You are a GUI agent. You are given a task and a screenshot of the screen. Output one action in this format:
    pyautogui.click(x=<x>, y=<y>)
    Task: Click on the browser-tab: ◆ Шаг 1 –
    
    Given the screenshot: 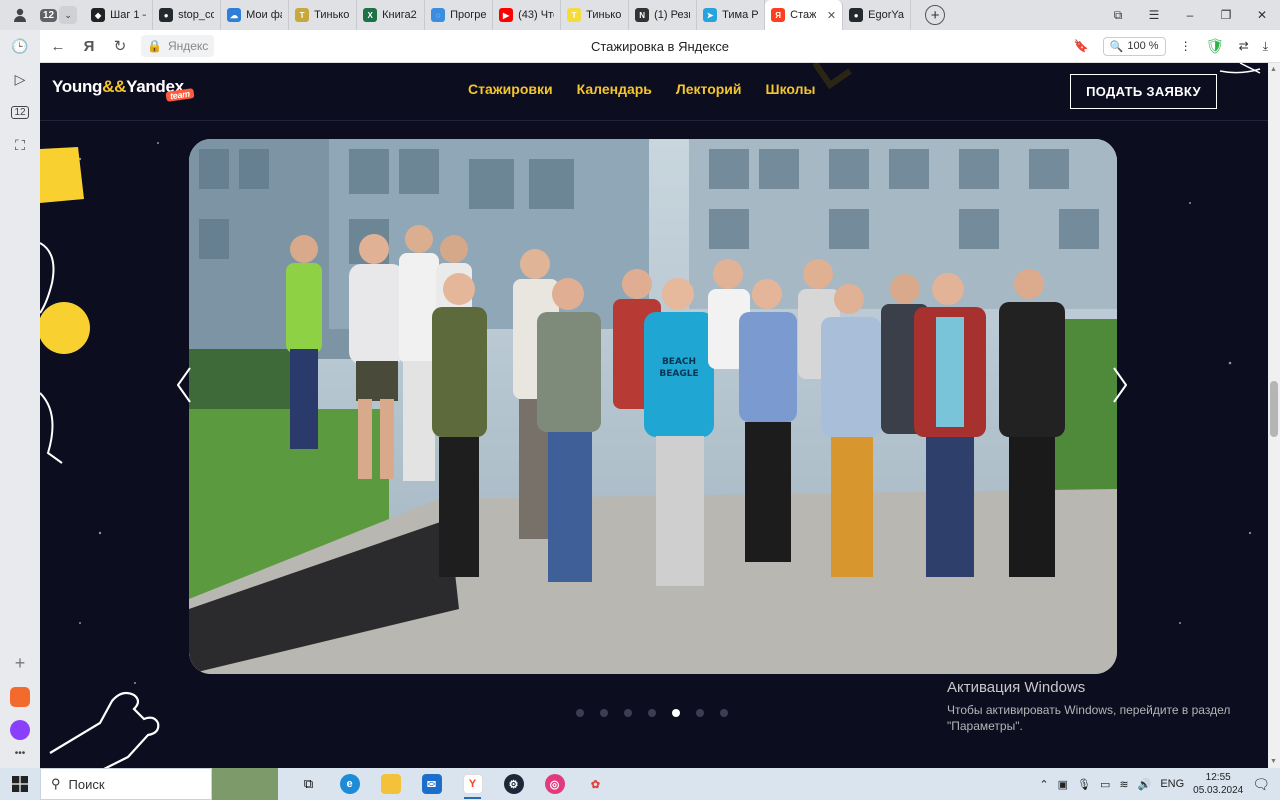 What is the action you would take?
    pyautogui.click(x=119, y=15)
    